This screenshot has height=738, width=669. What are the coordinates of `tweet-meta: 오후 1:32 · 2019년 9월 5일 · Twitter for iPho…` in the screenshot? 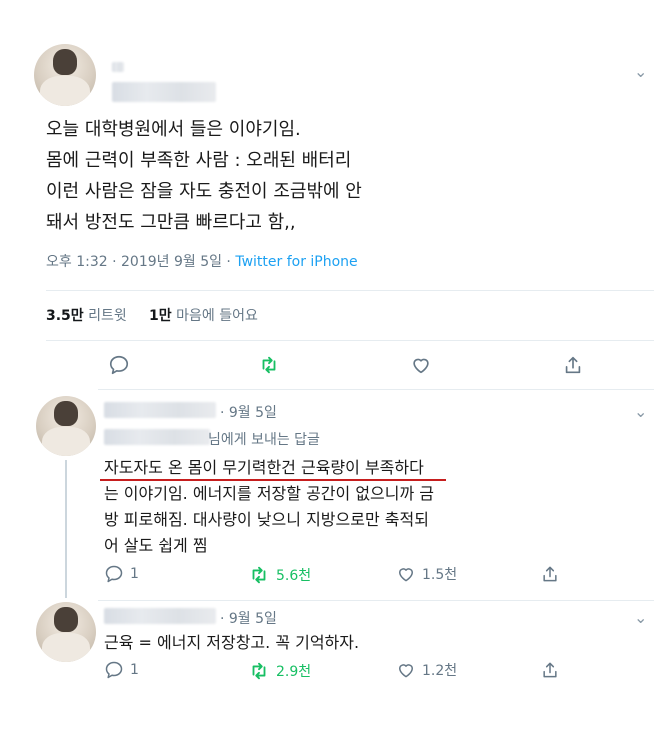 It's located at (202, 261).